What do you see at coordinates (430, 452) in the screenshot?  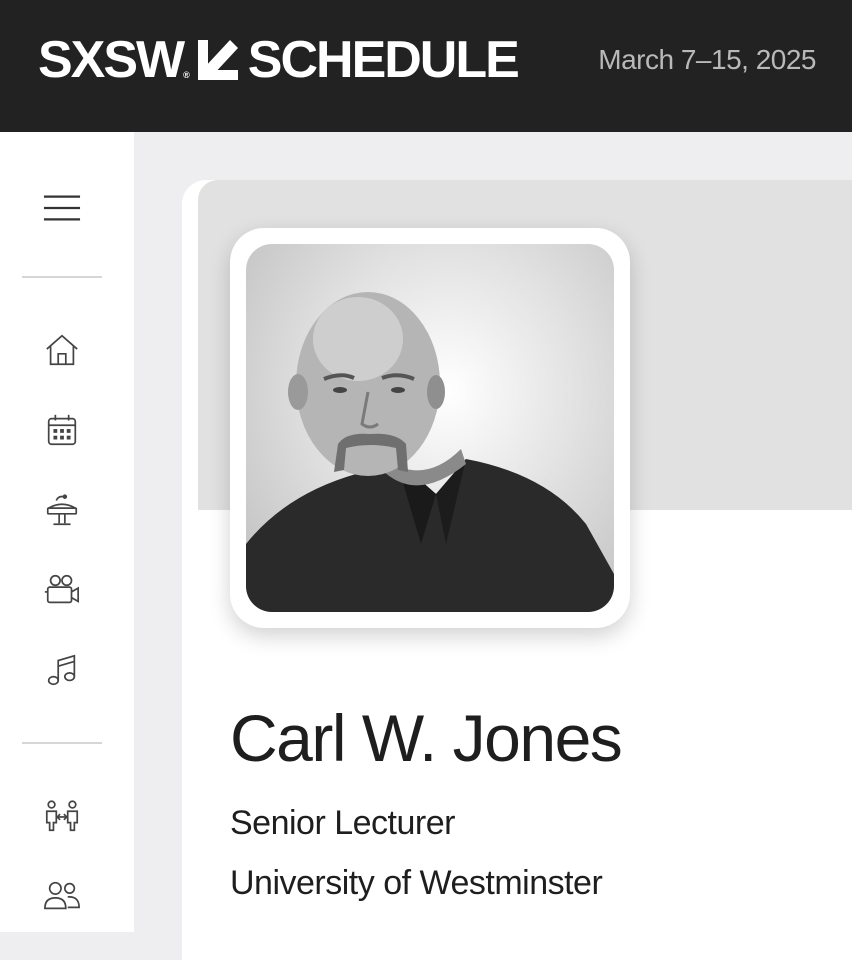 I see `speaker-portrait-image` at bounding box center [430, 452].